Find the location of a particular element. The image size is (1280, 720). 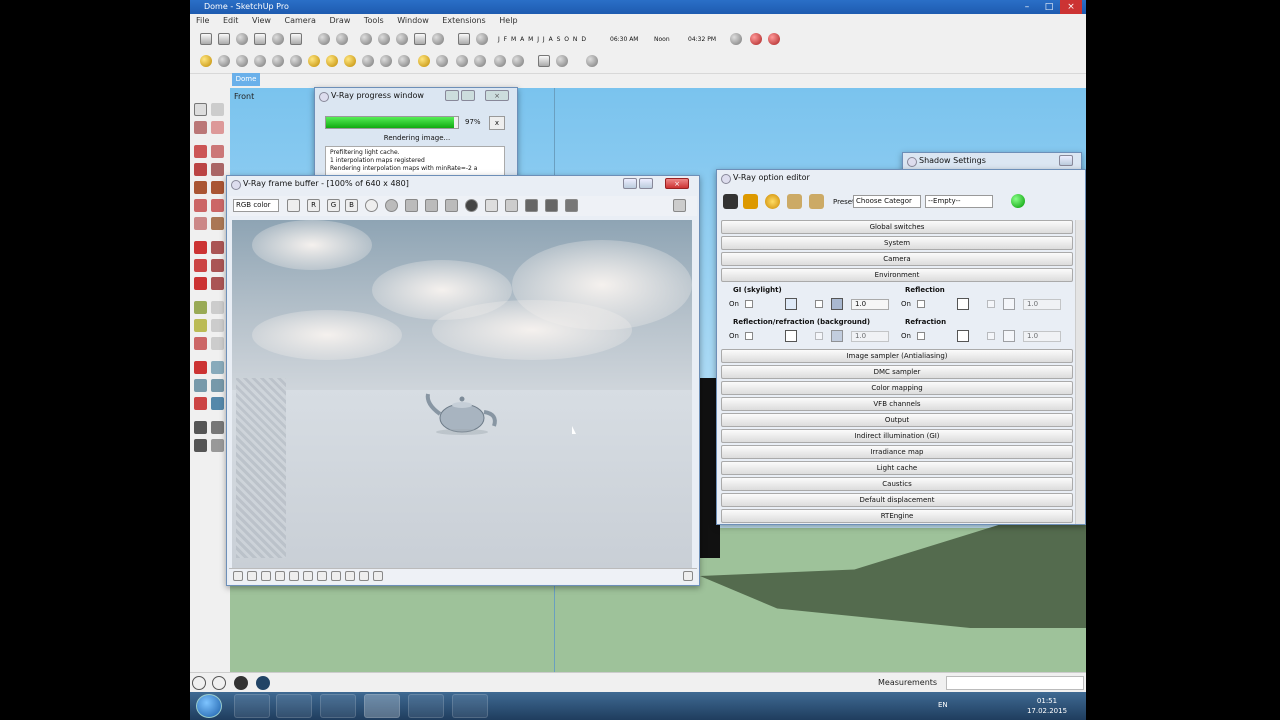

home-icon is located at coordinates (242, 39).